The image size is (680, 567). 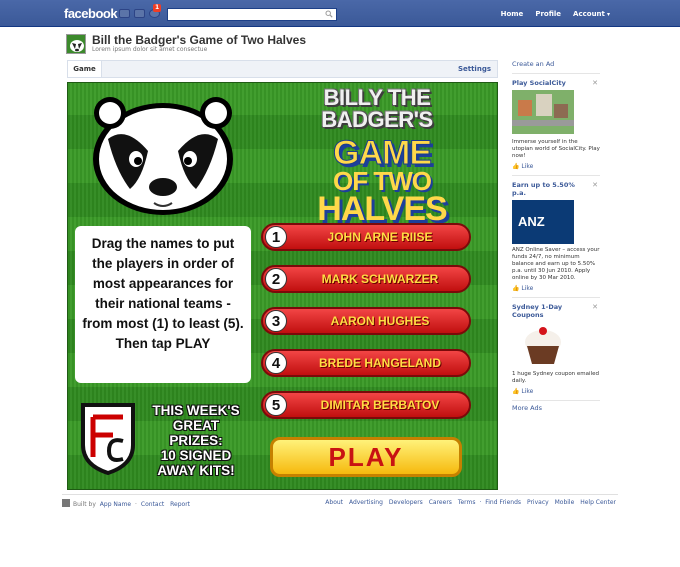 What do you see at coordinates (276, 405) in the screenshot?
I see `player-rank: 5` at bounding box center [276, 405].